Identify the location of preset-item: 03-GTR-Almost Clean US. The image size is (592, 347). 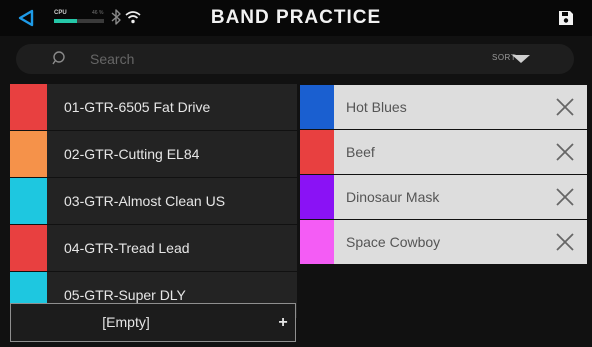
(153, 201).